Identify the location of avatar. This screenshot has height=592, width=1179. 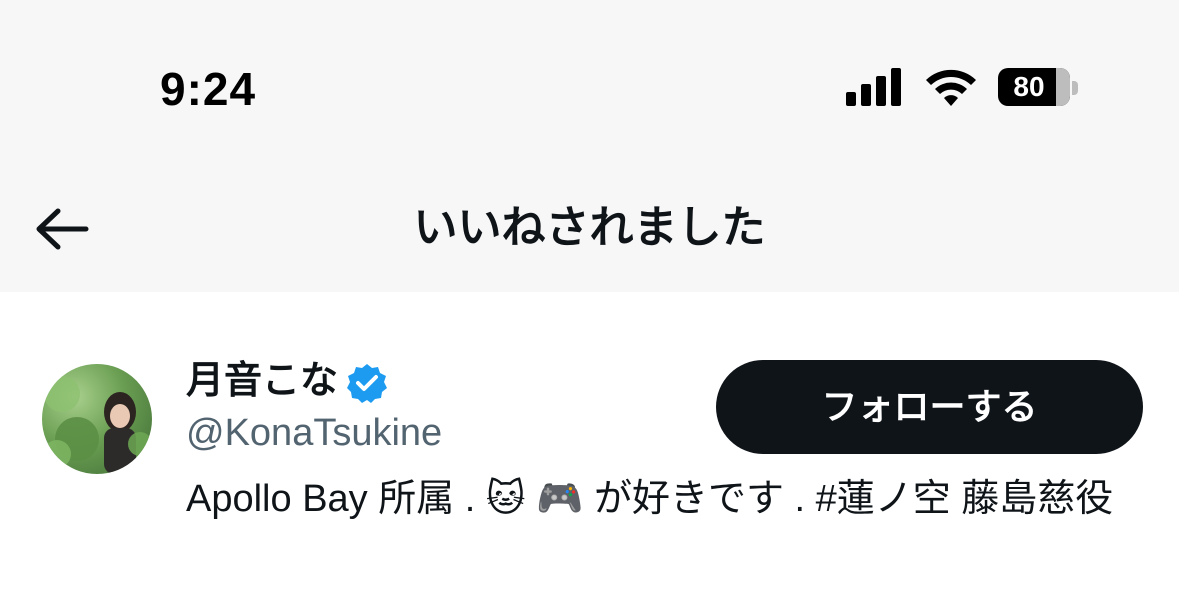
(97, 419).